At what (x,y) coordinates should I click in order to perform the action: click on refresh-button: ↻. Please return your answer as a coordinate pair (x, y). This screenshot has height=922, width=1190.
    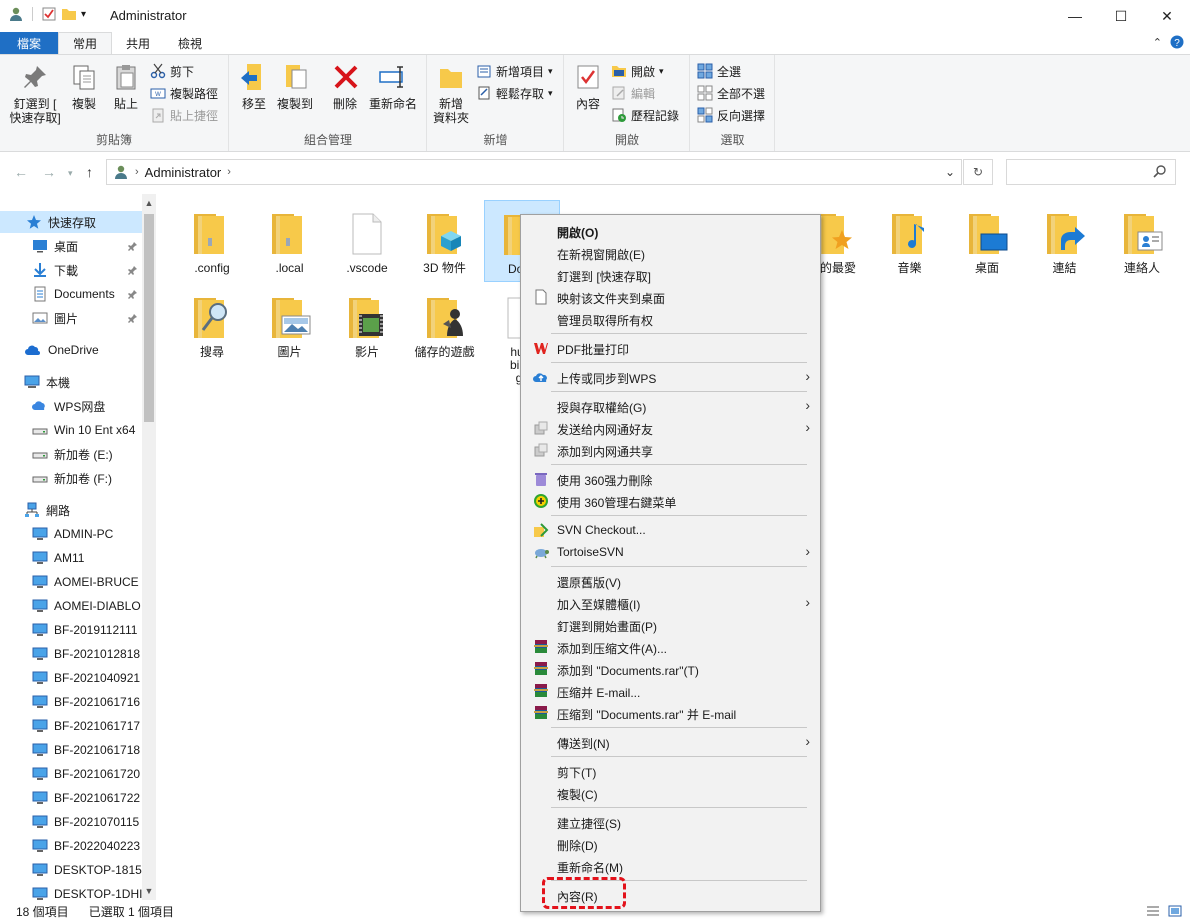
    Looking at the image, I should click on (978, 172).